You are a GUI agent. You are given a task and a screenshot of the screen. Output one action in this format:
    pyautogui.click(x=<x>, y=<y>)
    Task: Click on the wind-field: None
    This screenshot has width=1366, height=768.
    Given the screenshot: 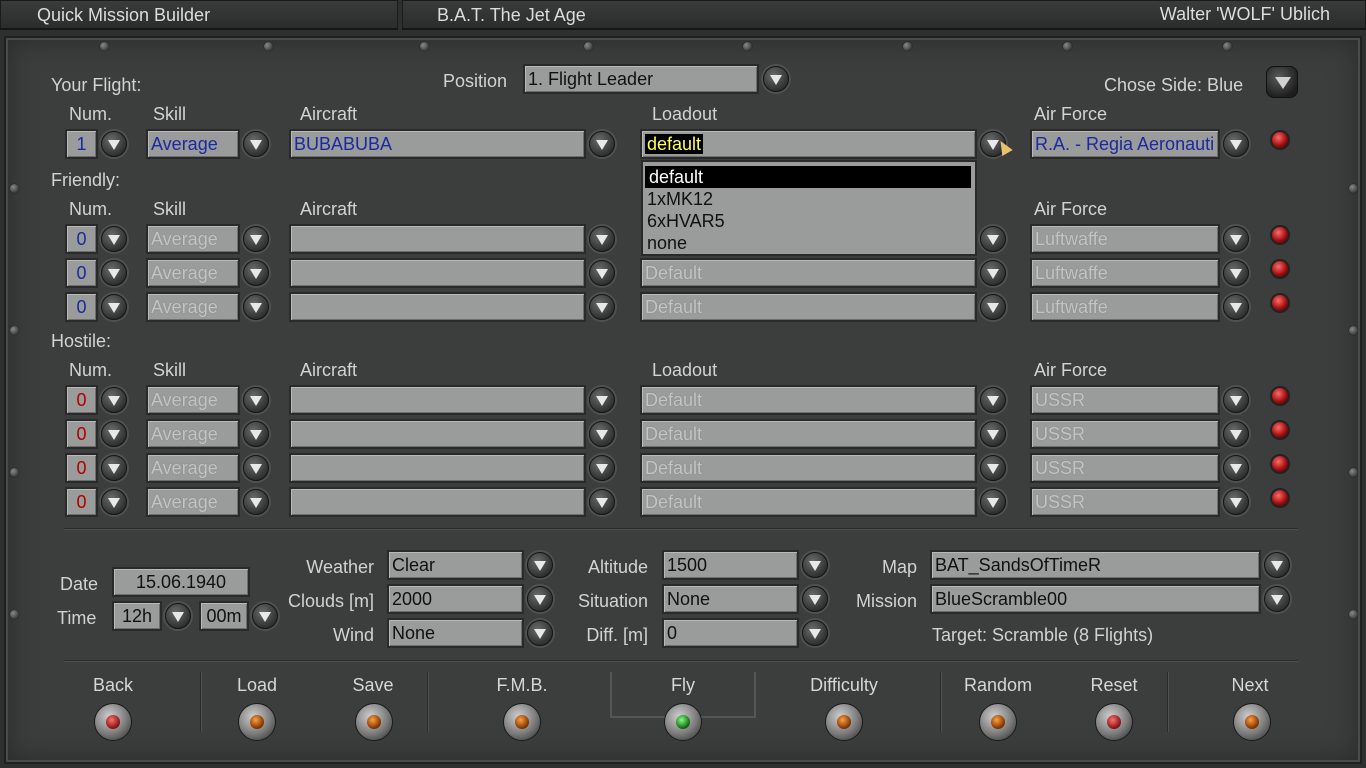 What is the action you would take?
    pyautogui.click(x=455, y=633)
    